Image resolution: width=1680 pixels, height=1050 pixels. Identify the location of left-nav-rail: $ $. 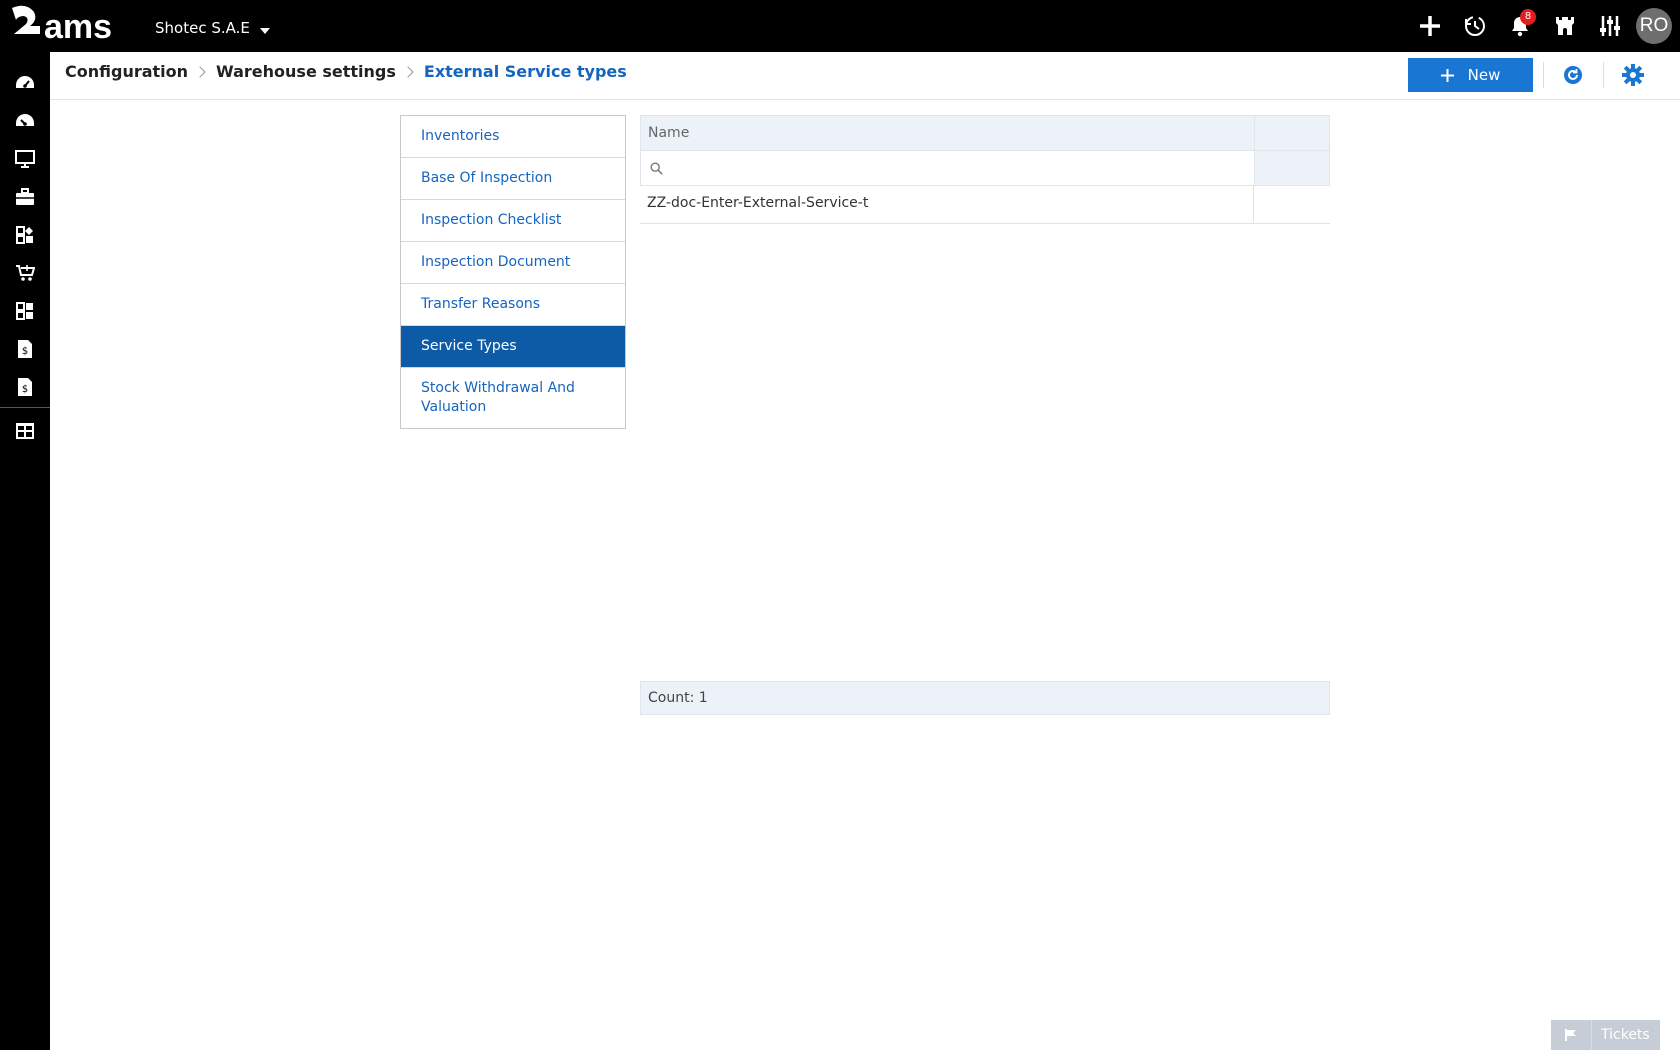
(25, 551).